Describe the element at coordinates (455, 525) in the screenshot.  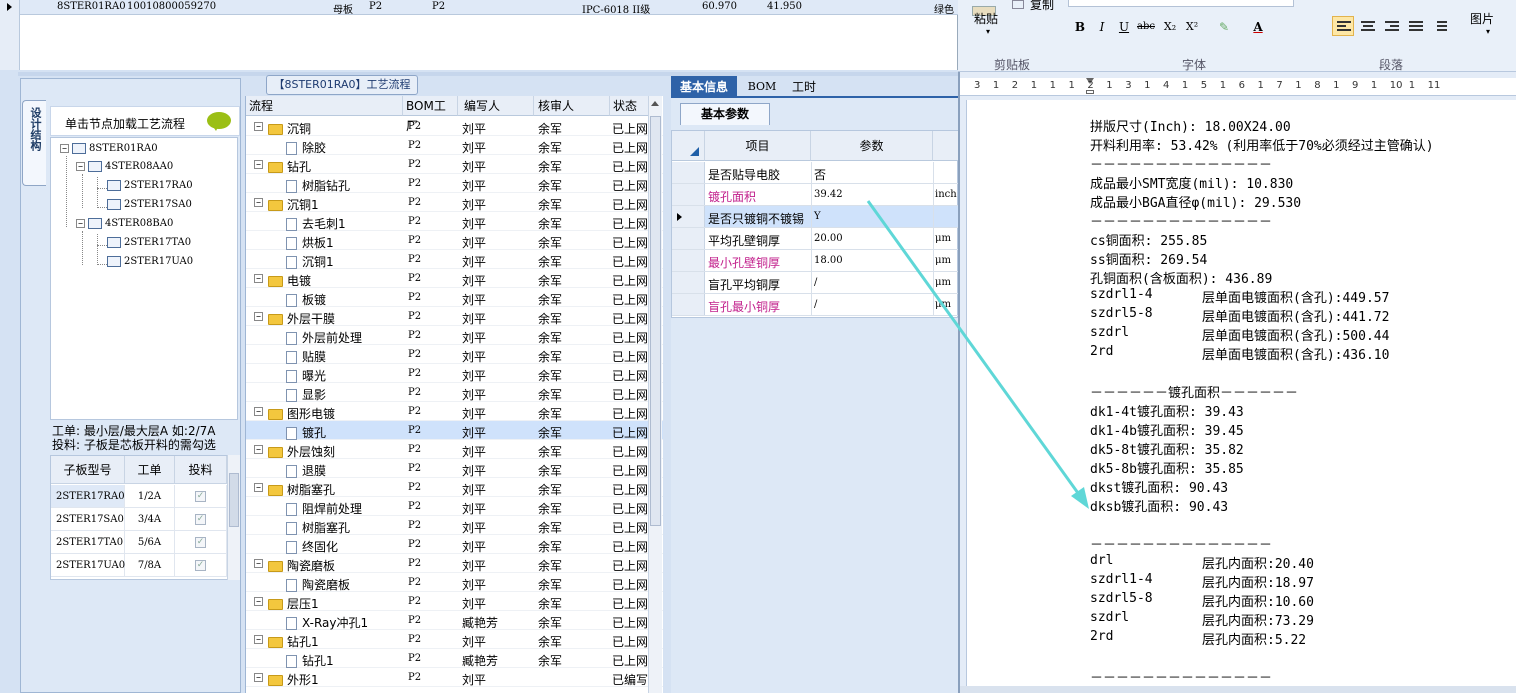
I see `flow-row: 树脂塞孔 P2 刘平 余军 已上网` at that location.